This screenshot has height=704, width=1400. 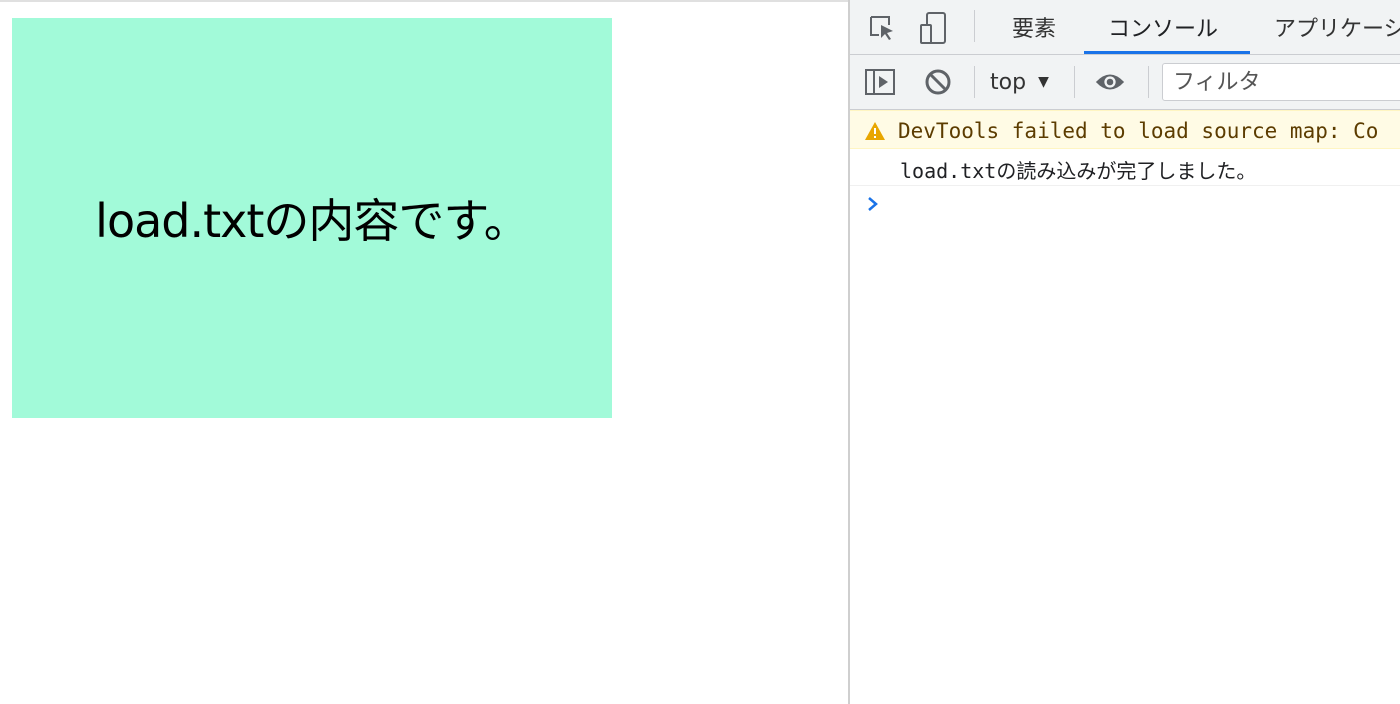 I want to click on device-toggle-icon, so click(x=934, y=28).